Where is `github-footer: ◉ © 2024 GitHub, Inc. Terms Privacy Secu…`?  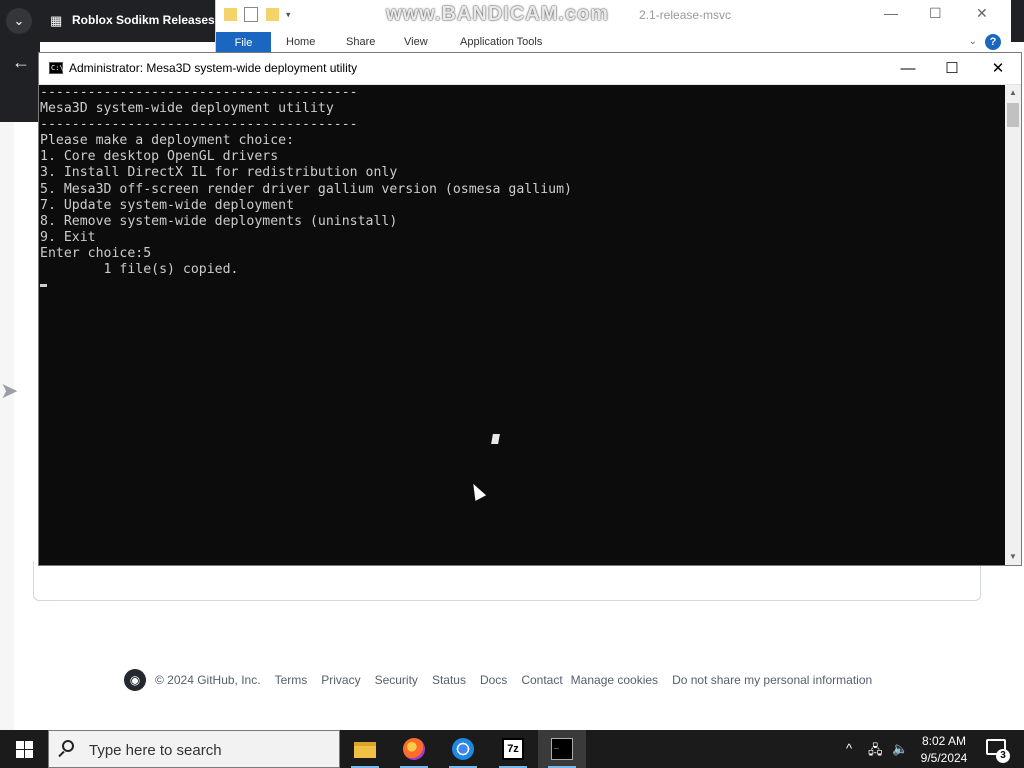
github-footer: ◉ © 2024 GitHub, Inc. Terms Privacy Secu… is located at coordinates (505, 680).